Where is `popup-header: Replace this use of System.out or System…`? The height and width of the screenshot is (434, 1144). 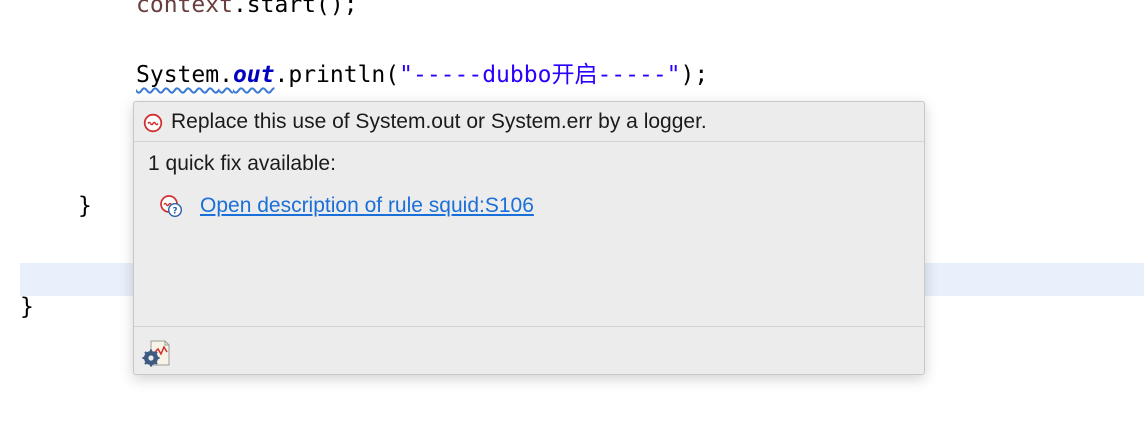
popup-header: Replace this use of System.out or System… is located at coordinates (529, 122).